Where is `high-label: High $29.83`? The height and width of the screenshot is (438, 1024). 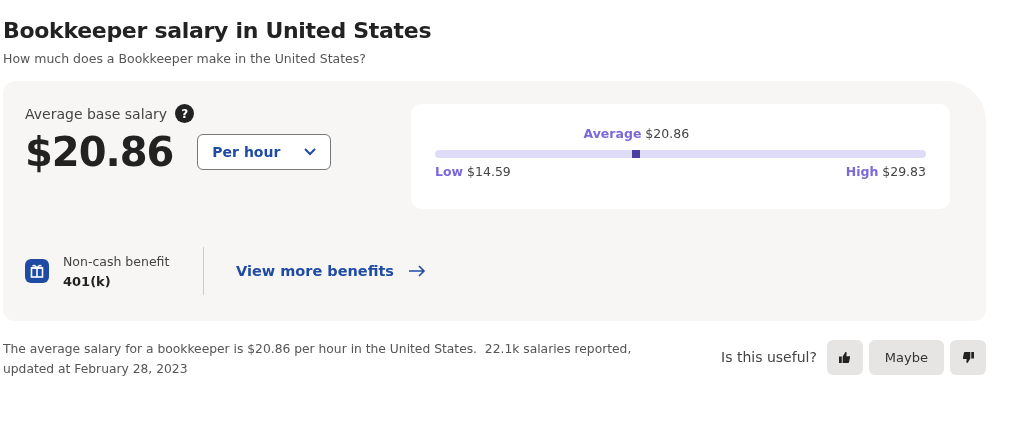 high-label: High $29.83 is located at coordinates (885, 171).